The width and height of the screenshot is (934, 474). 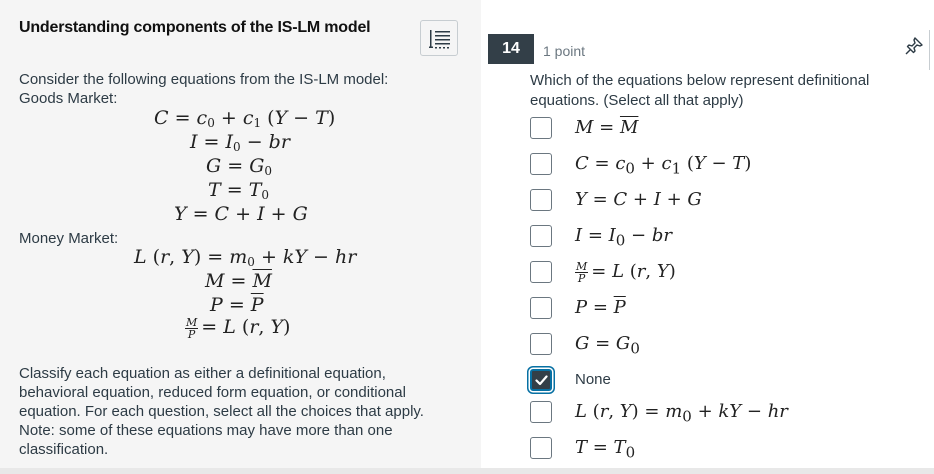 I want to click on equation-government: G = G0, so click(x=239, y=166).